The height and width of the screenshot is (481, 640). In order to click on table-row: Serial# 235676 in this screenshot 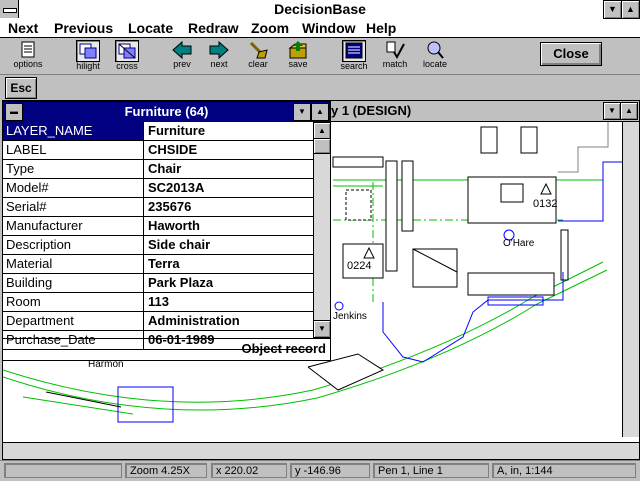, I will do `click(158, 207)`.